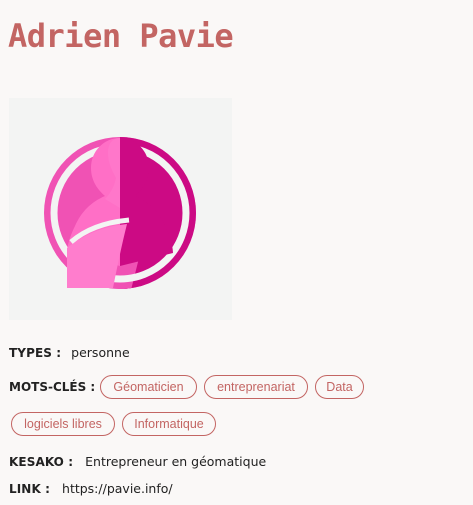  Describe the element at coordinates (117, 488) in the screenshot. I see `link-url: https://pavie.info/` at that location.